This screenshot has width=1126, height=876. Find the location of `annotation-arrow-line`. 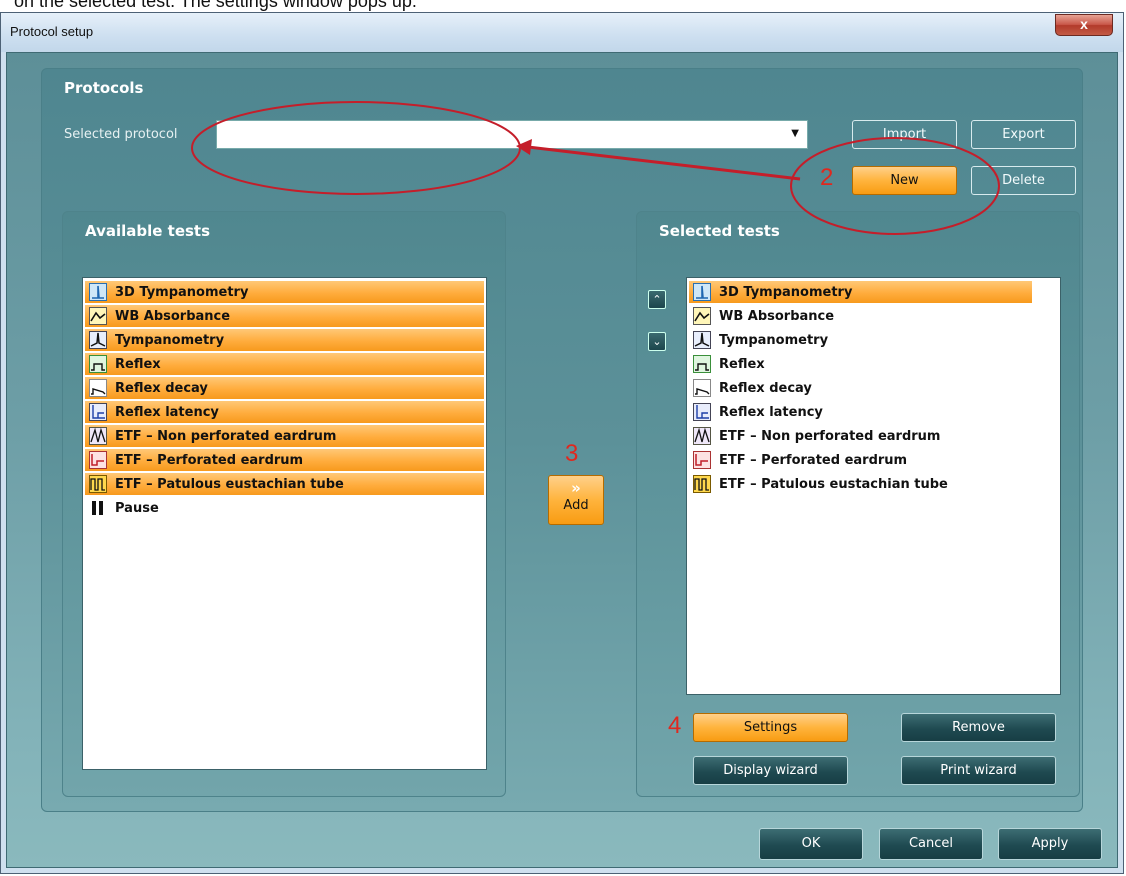

annotation-arrow-line is located at coordinates (664, 163).